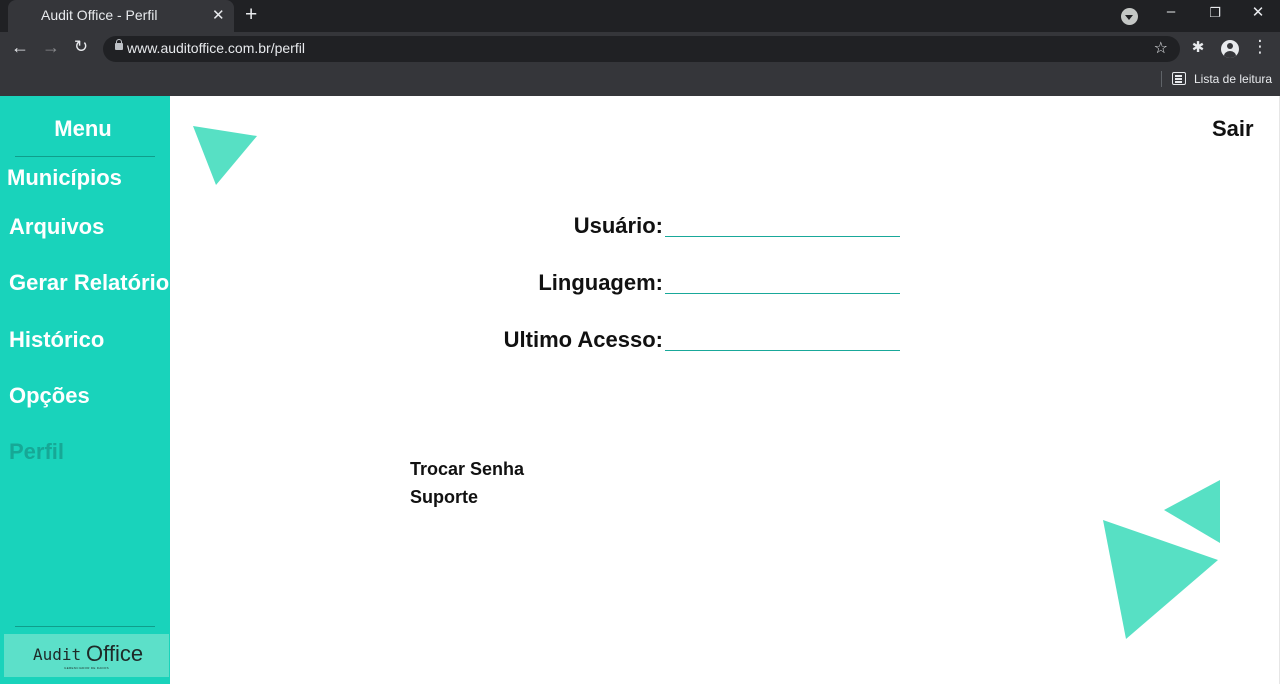 This screenshot has height=684, width=1280. I want to click on large-bottom-triangle-shape, so click(1160, 579).